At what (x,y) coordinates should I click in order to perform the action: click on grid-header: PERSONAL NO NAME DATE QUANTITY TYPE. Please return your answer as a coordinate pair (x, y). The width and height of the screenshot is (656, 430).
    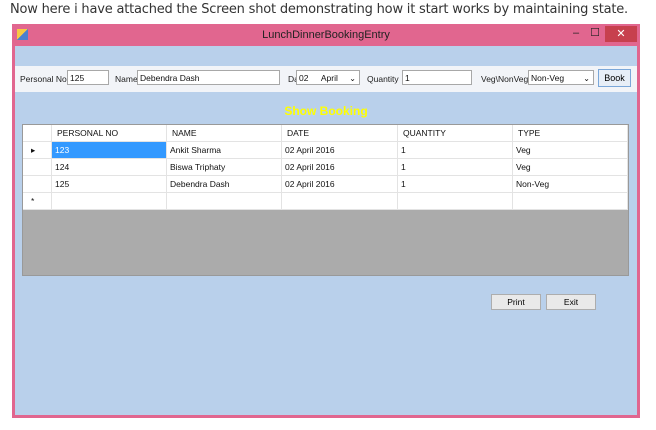
    Looking at the image, I should click on (325, 133).